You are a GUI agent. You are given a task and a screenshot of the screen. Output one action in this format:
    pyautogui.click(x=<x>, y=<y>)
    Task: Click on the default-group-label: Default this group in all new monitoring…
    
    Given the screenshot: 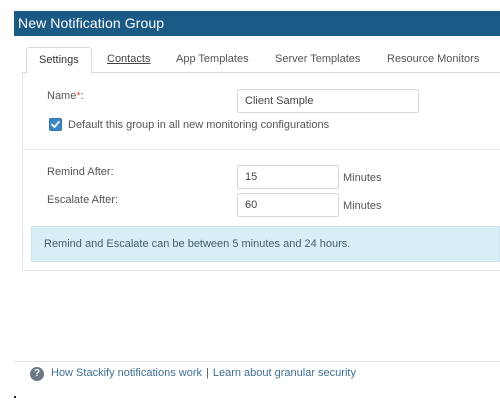 What is the action you would take?
    pyautogui.click(x=199, y=125)
    